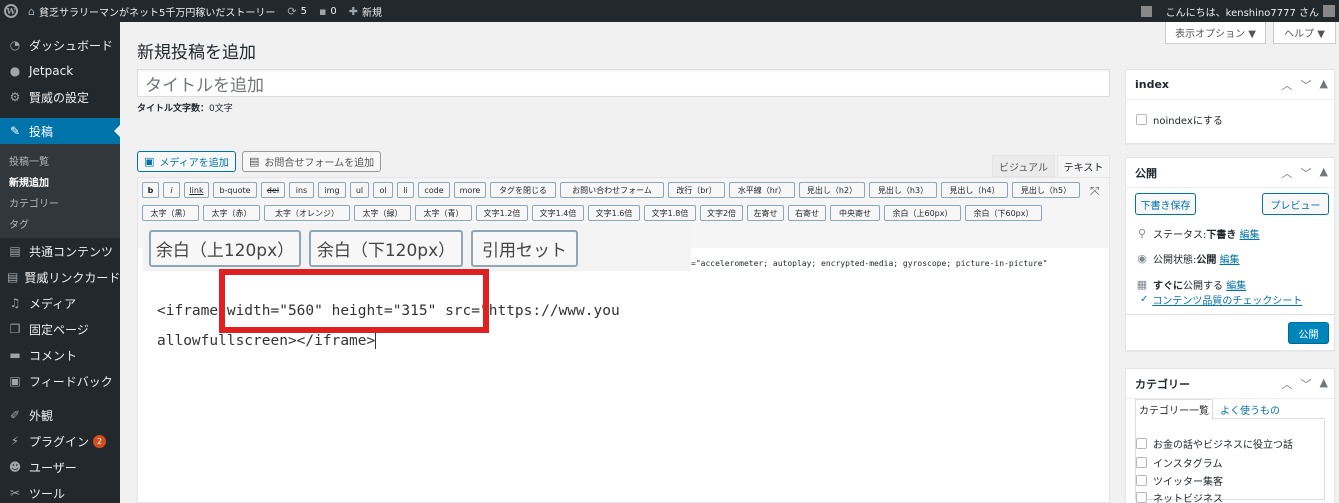 This screenshot has width=1339, height=503. What do you see at coordinates (1023, 166) in the screenshot?
I see `tab-visual: ビジュアル` at bounding box center [1023, 166].